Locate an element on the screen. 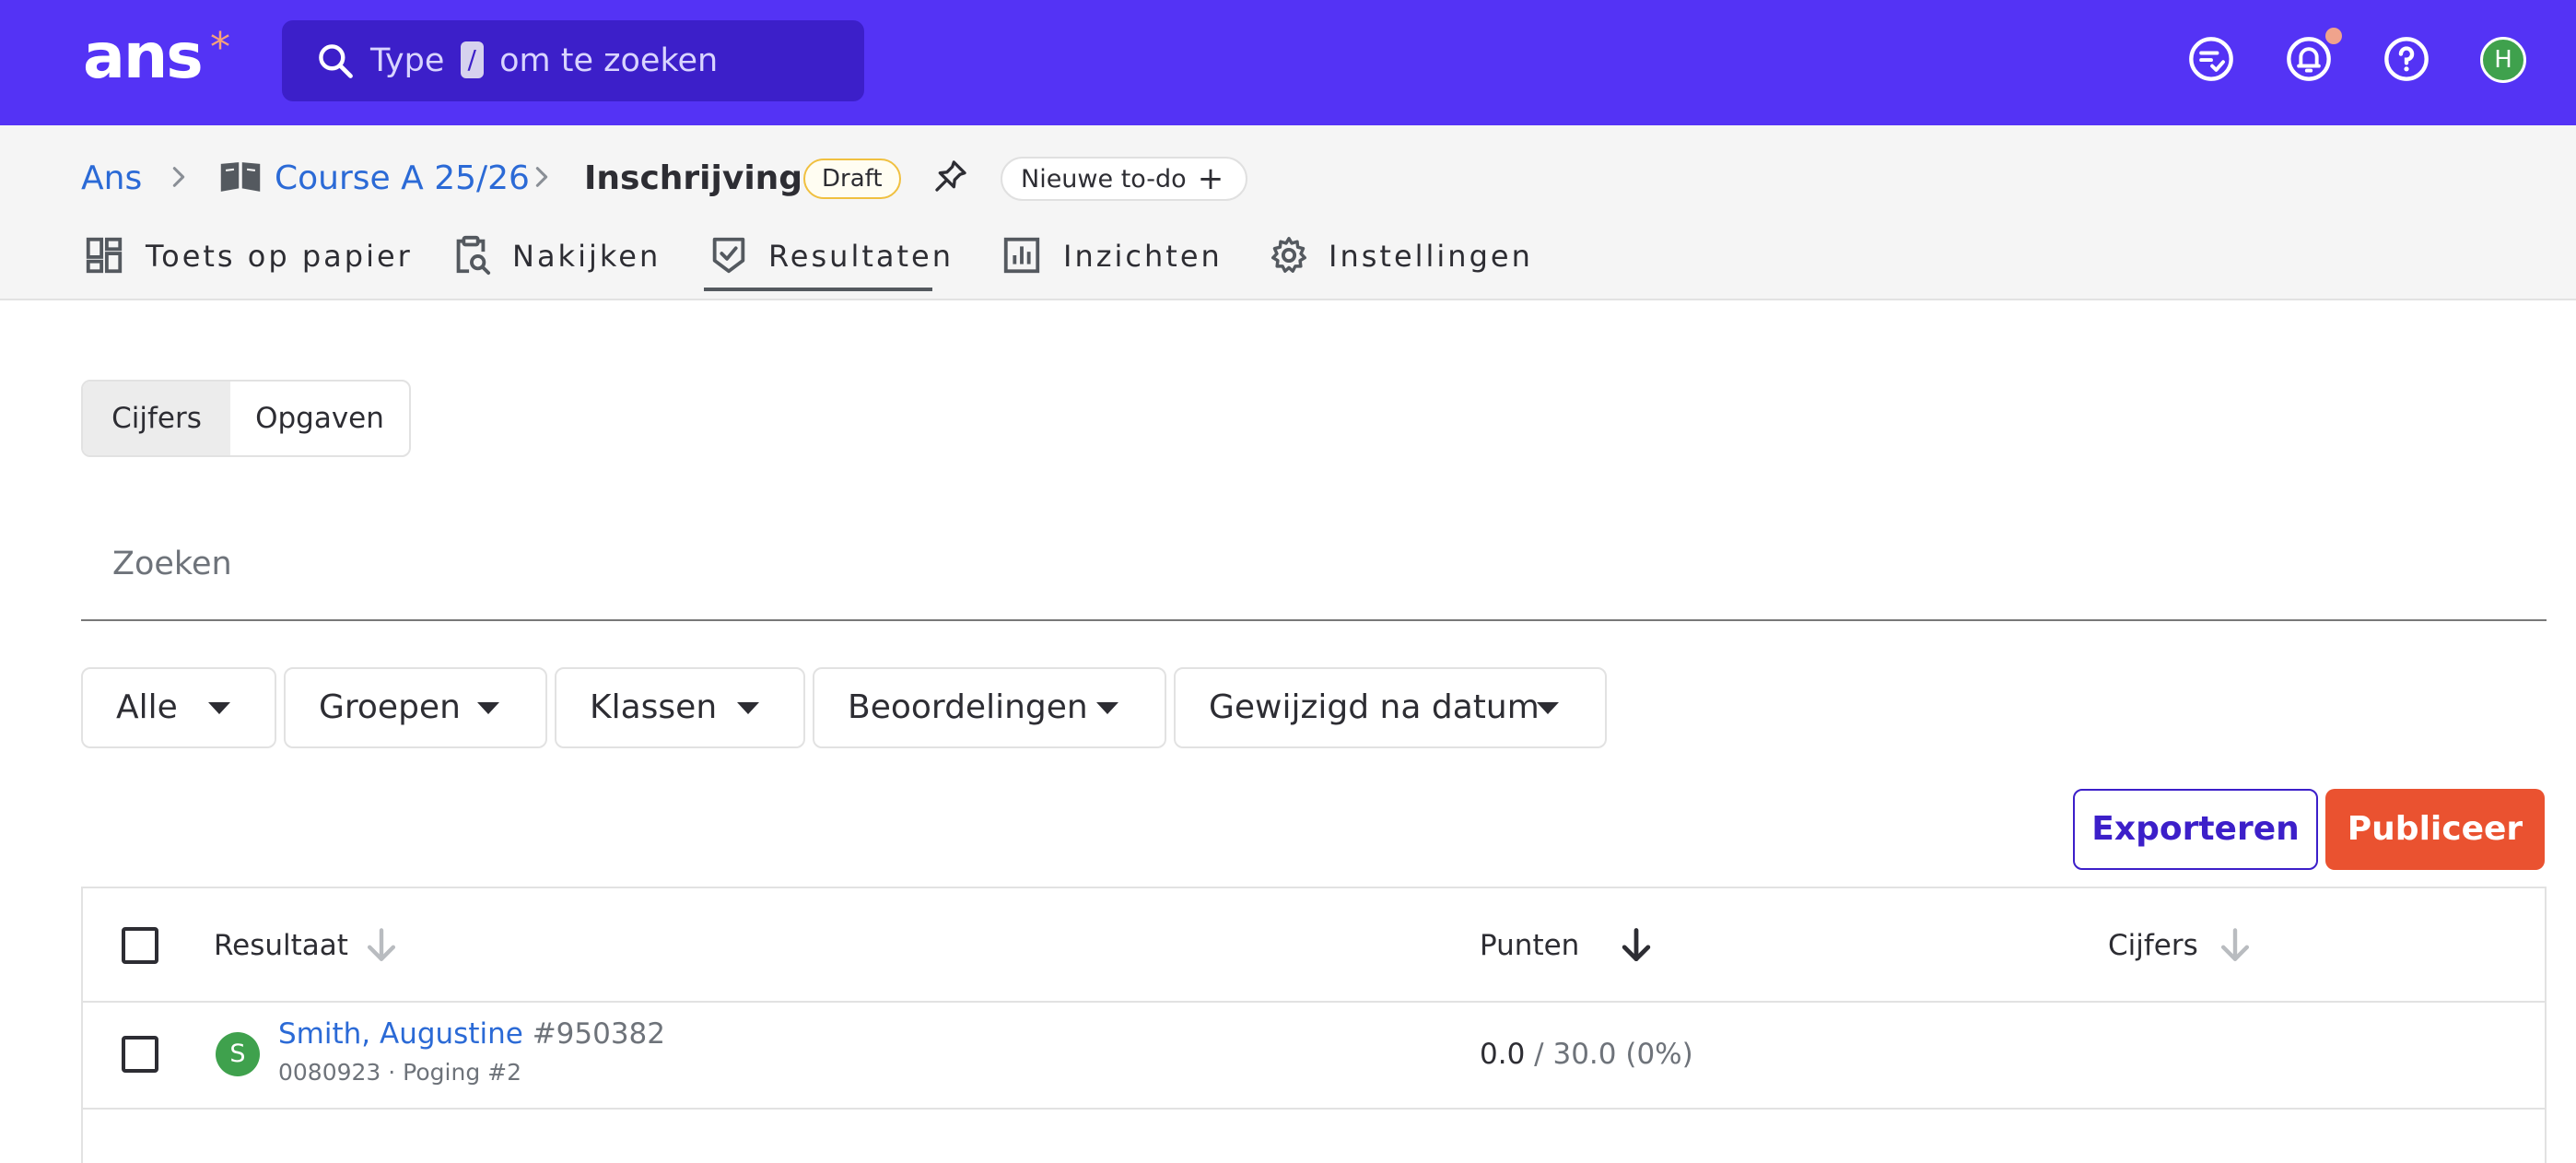 This screenshot has height=1163, width=2576. filter-label: Gewijzigd na datum is located at coordinates (1374, 707).